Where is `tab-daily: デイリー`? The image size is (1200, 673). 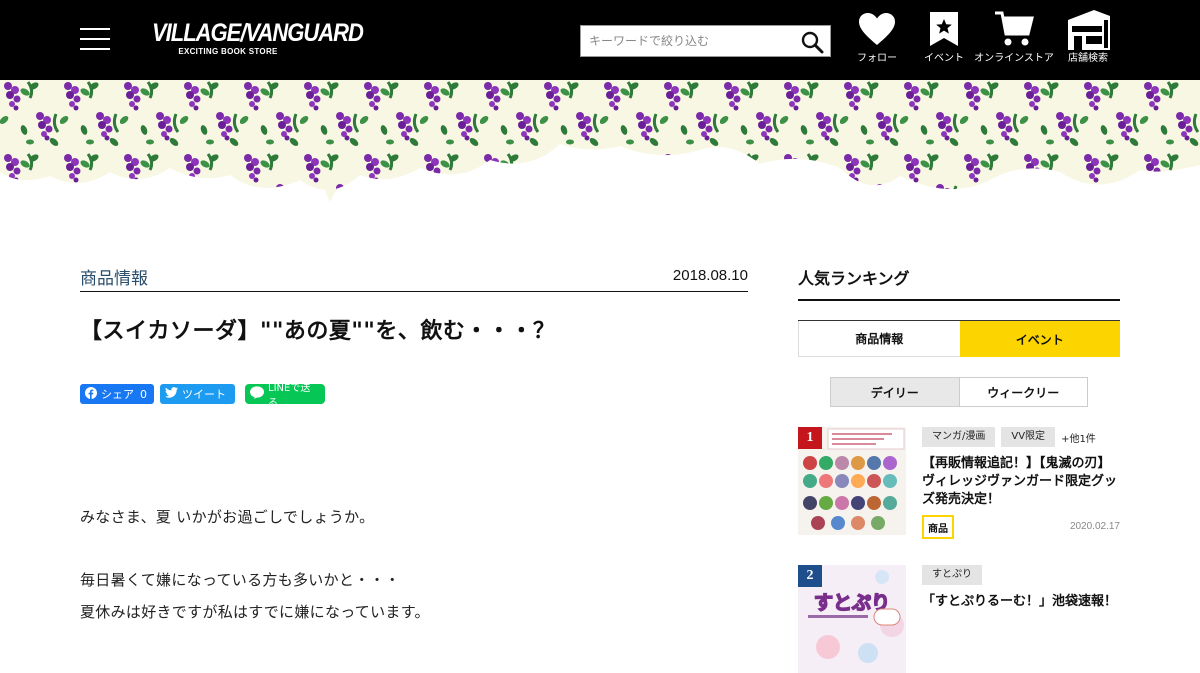 tab-daily: デイリー is located at coordinates (895, 392).